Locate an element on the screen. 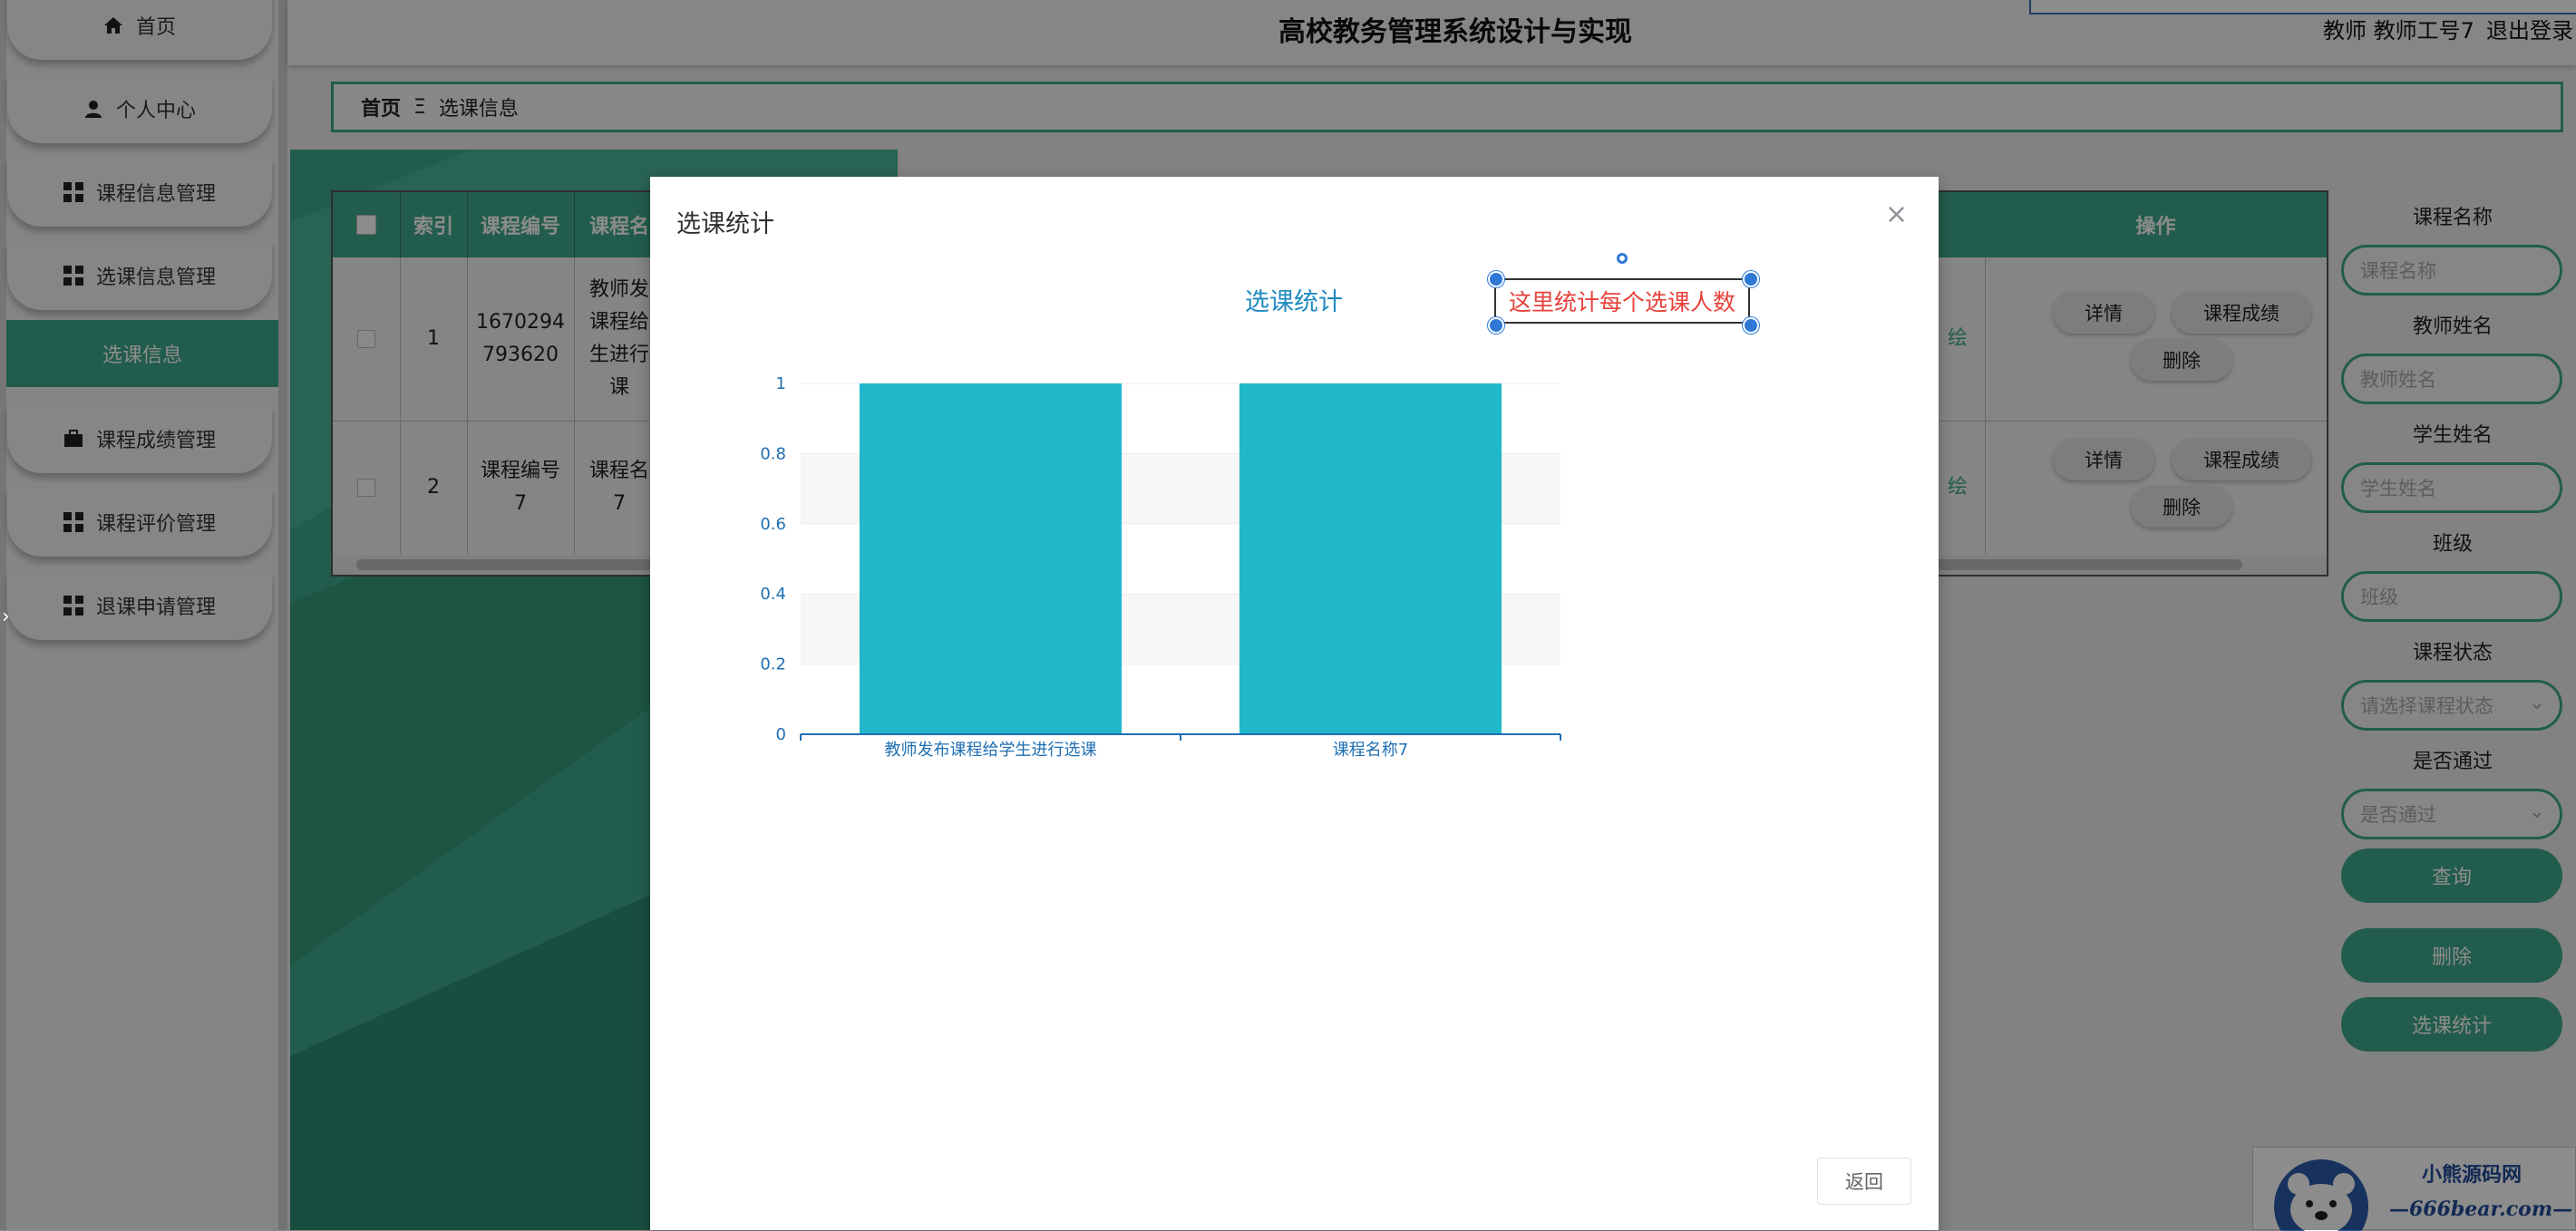 This screenshot has width=2576, height=1231. x-tick-label: 课程名称7 is located at coordinates (1370, 750).